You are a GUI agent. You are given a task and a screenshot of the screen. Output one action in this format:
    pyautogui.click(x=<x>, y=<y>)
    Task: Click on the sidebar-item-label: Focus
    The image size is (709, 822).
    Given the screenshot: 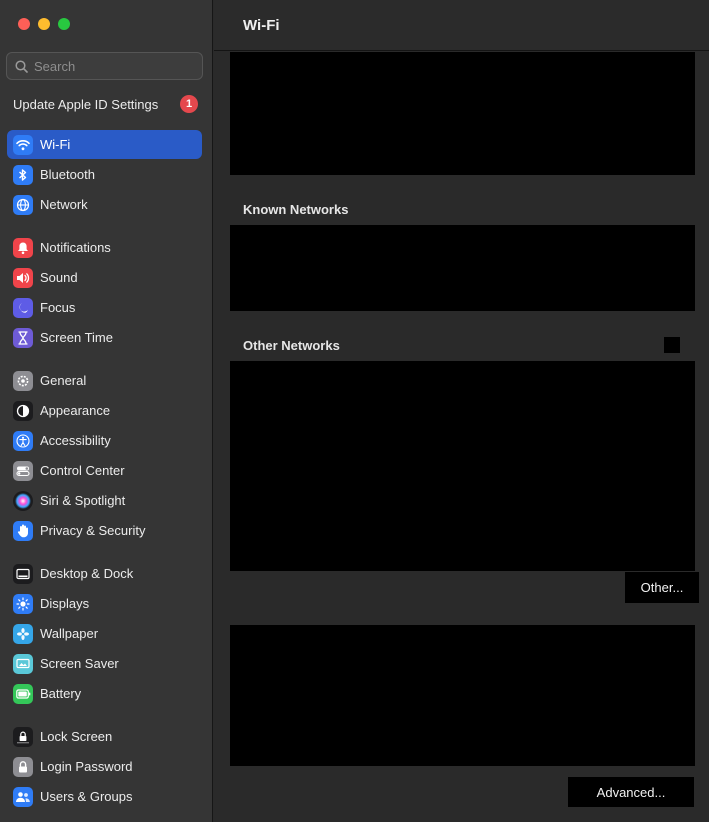 What is the action you would take?
    pyautogui.click(x=58, y=307)
    